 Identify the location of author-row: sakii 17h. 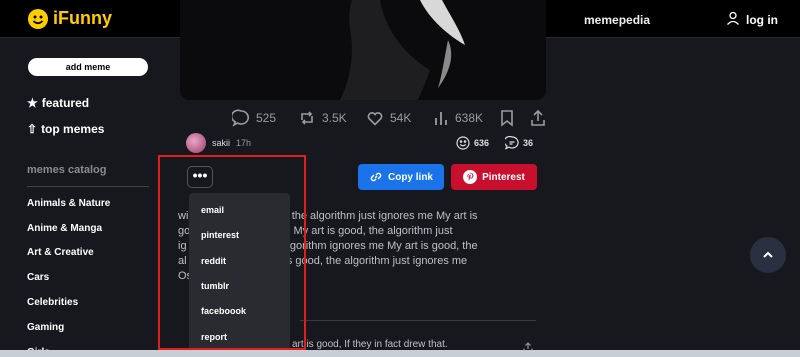
(218, 143).